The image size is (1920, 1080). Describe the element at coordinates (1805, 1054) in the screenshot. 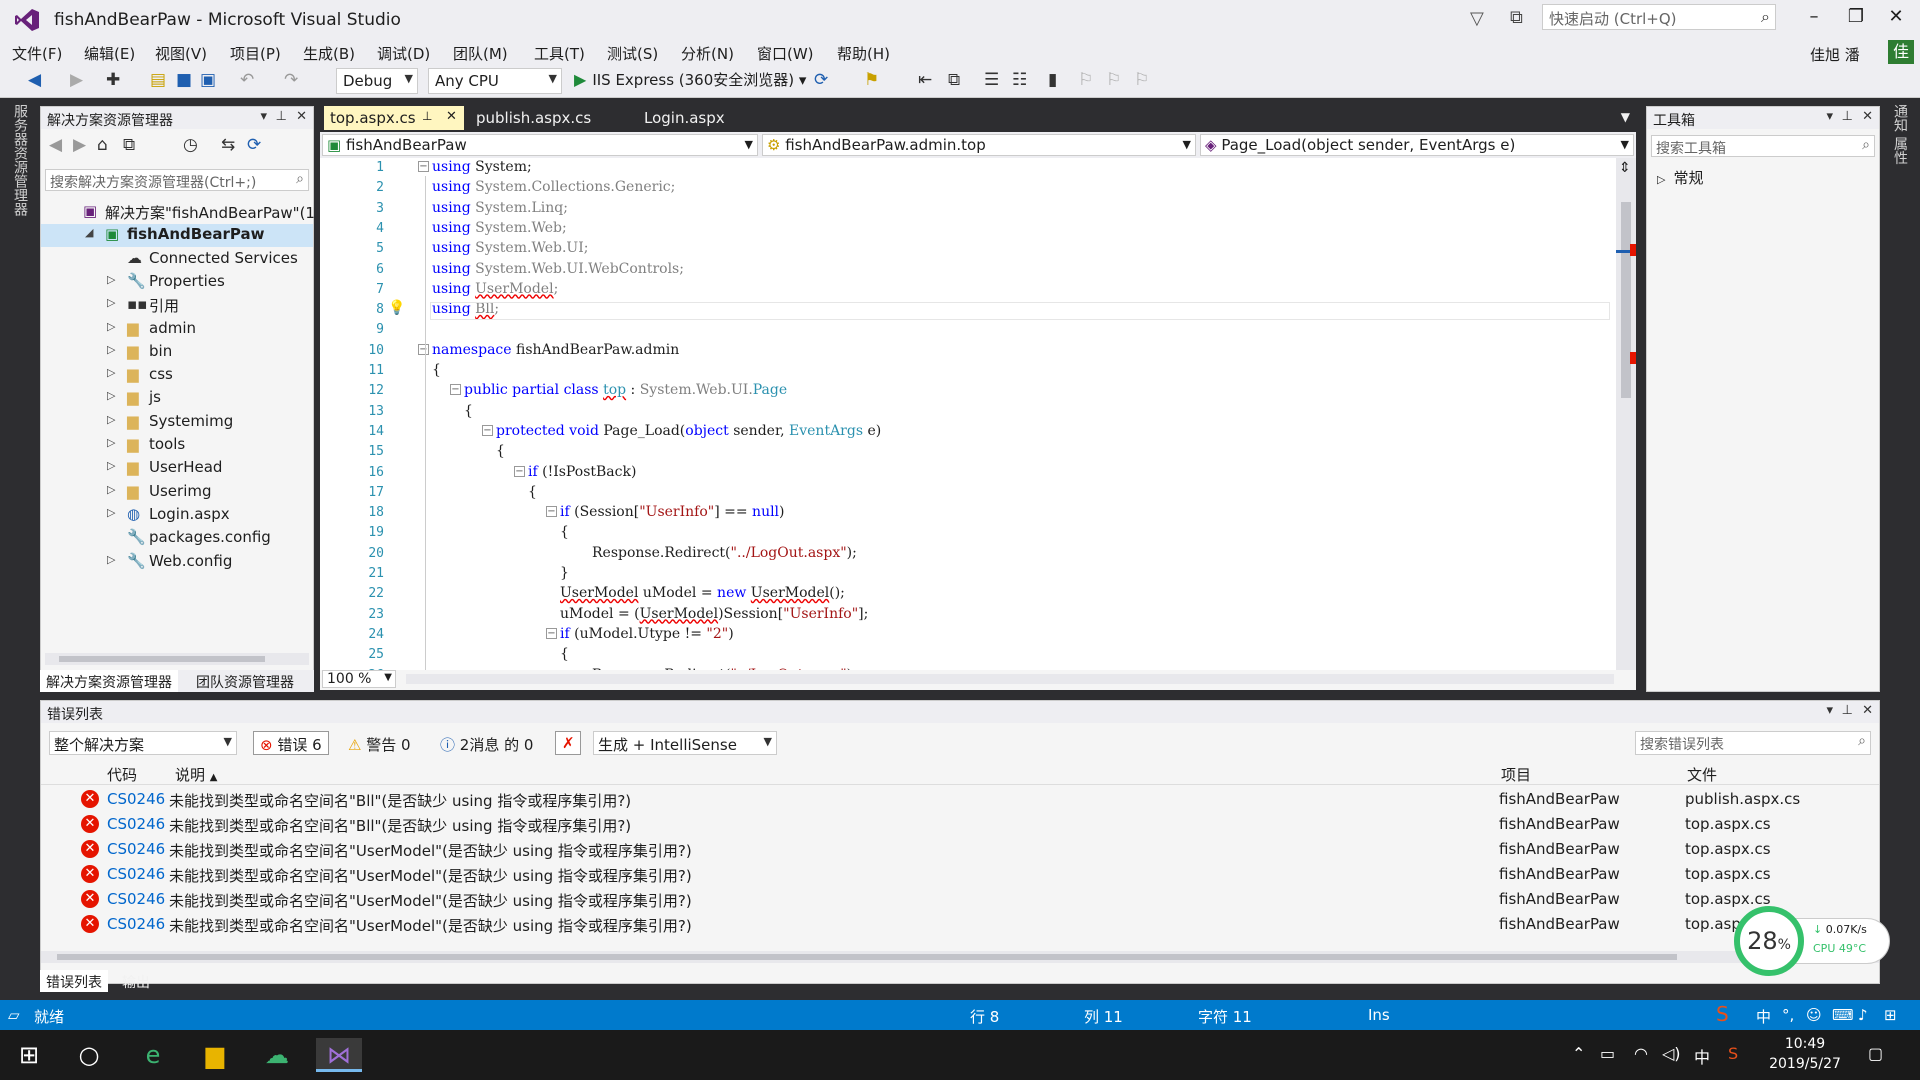

I see `system-clock: 10:49 2019/5/27` at that location.